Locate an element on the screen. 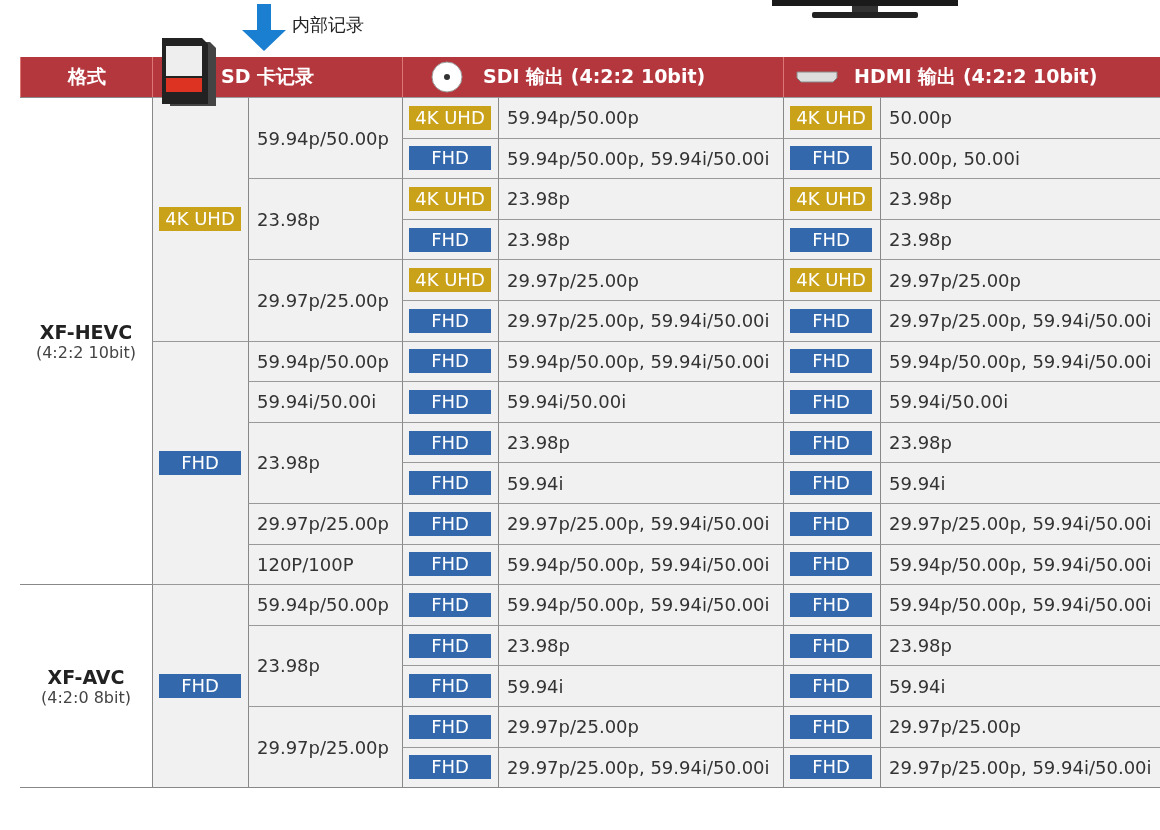 The image size is (1160, 830). hdmi-format: 59.94i/50.00i is located at coordinates (1020, 401).